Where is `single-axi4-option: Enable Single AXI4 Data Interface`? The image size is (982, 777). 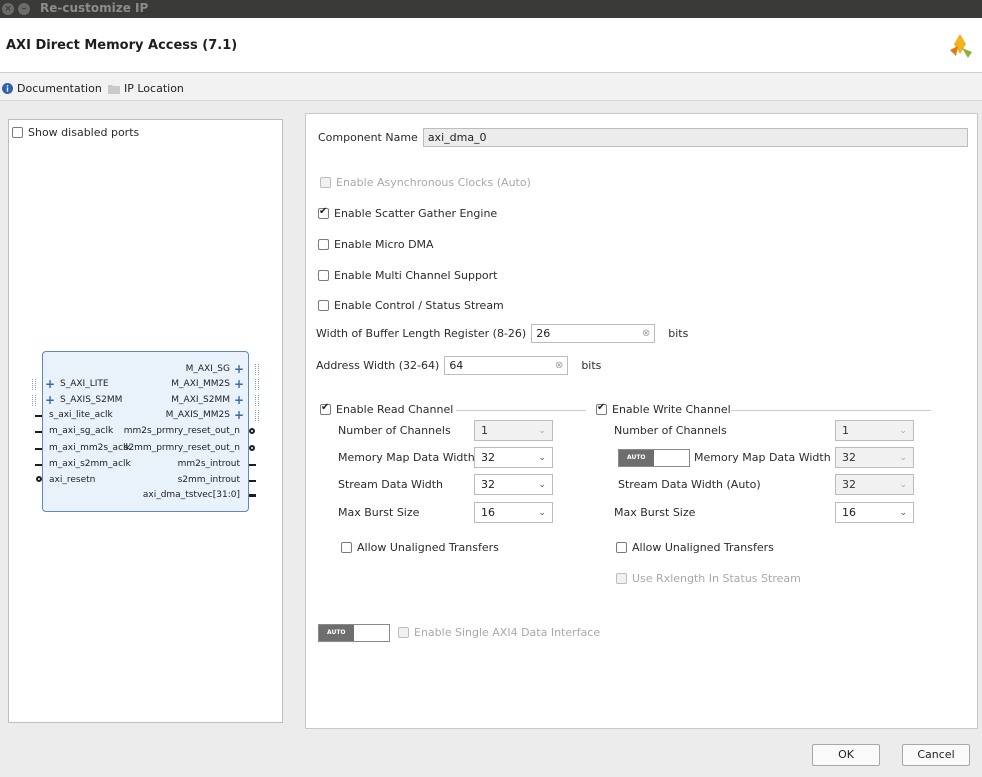 single-axi4-option: Enable Single AXI4 Data Interface is located at coordinates (499, 632).